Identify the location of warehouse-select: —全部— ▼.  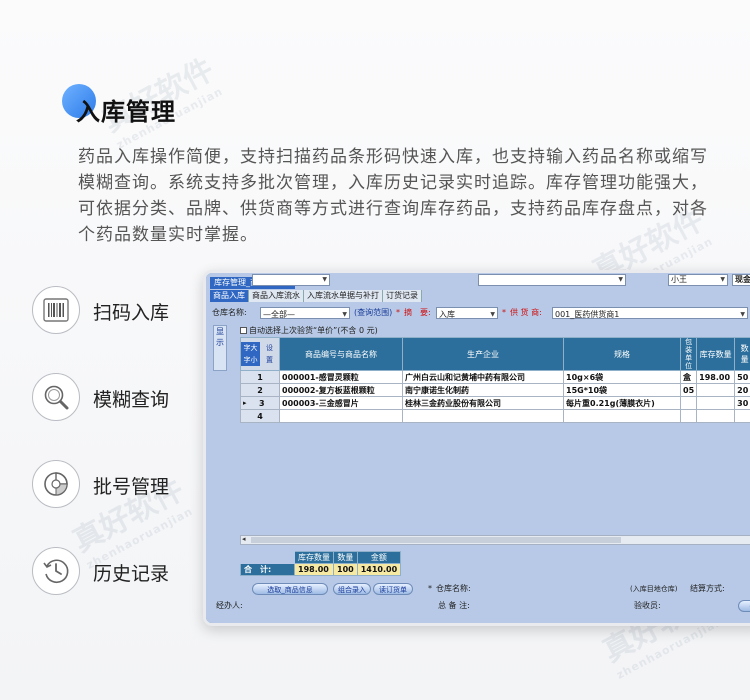
(305, 313).